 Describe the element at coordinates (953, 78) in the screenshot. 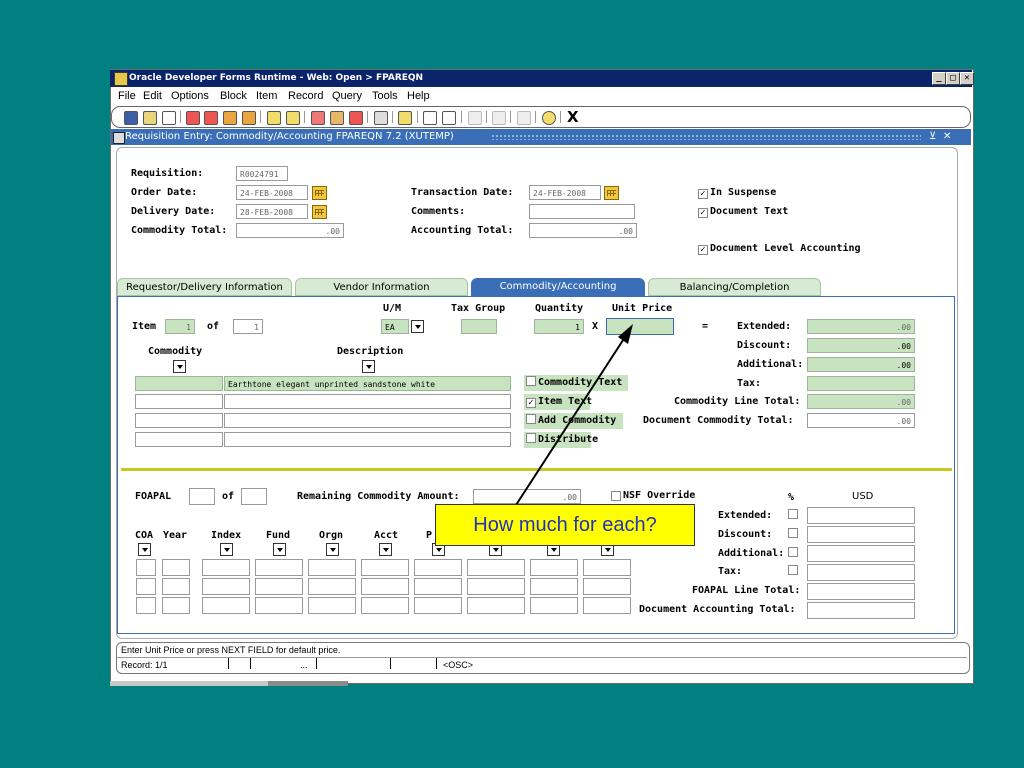

I see `maximize-button: □` at that location.